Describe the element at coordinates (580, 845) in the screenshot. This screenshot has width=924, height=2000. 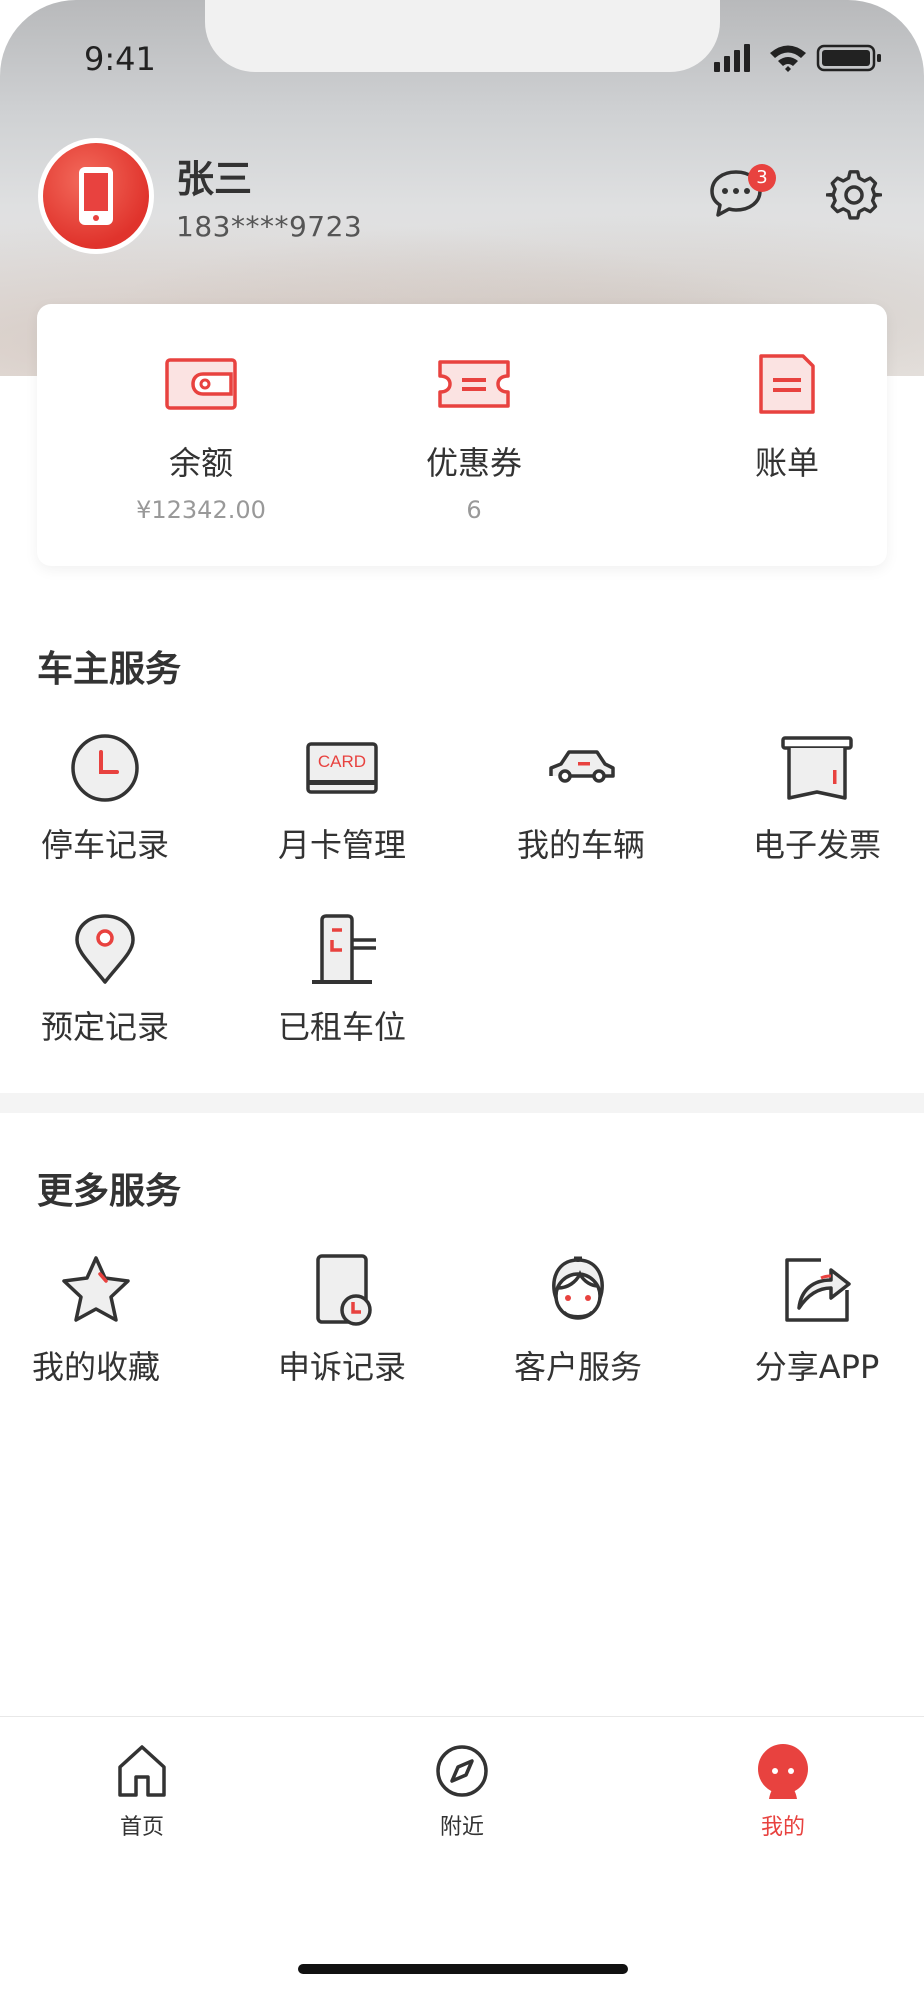
I see `service-label: 我的车辆` at that location.